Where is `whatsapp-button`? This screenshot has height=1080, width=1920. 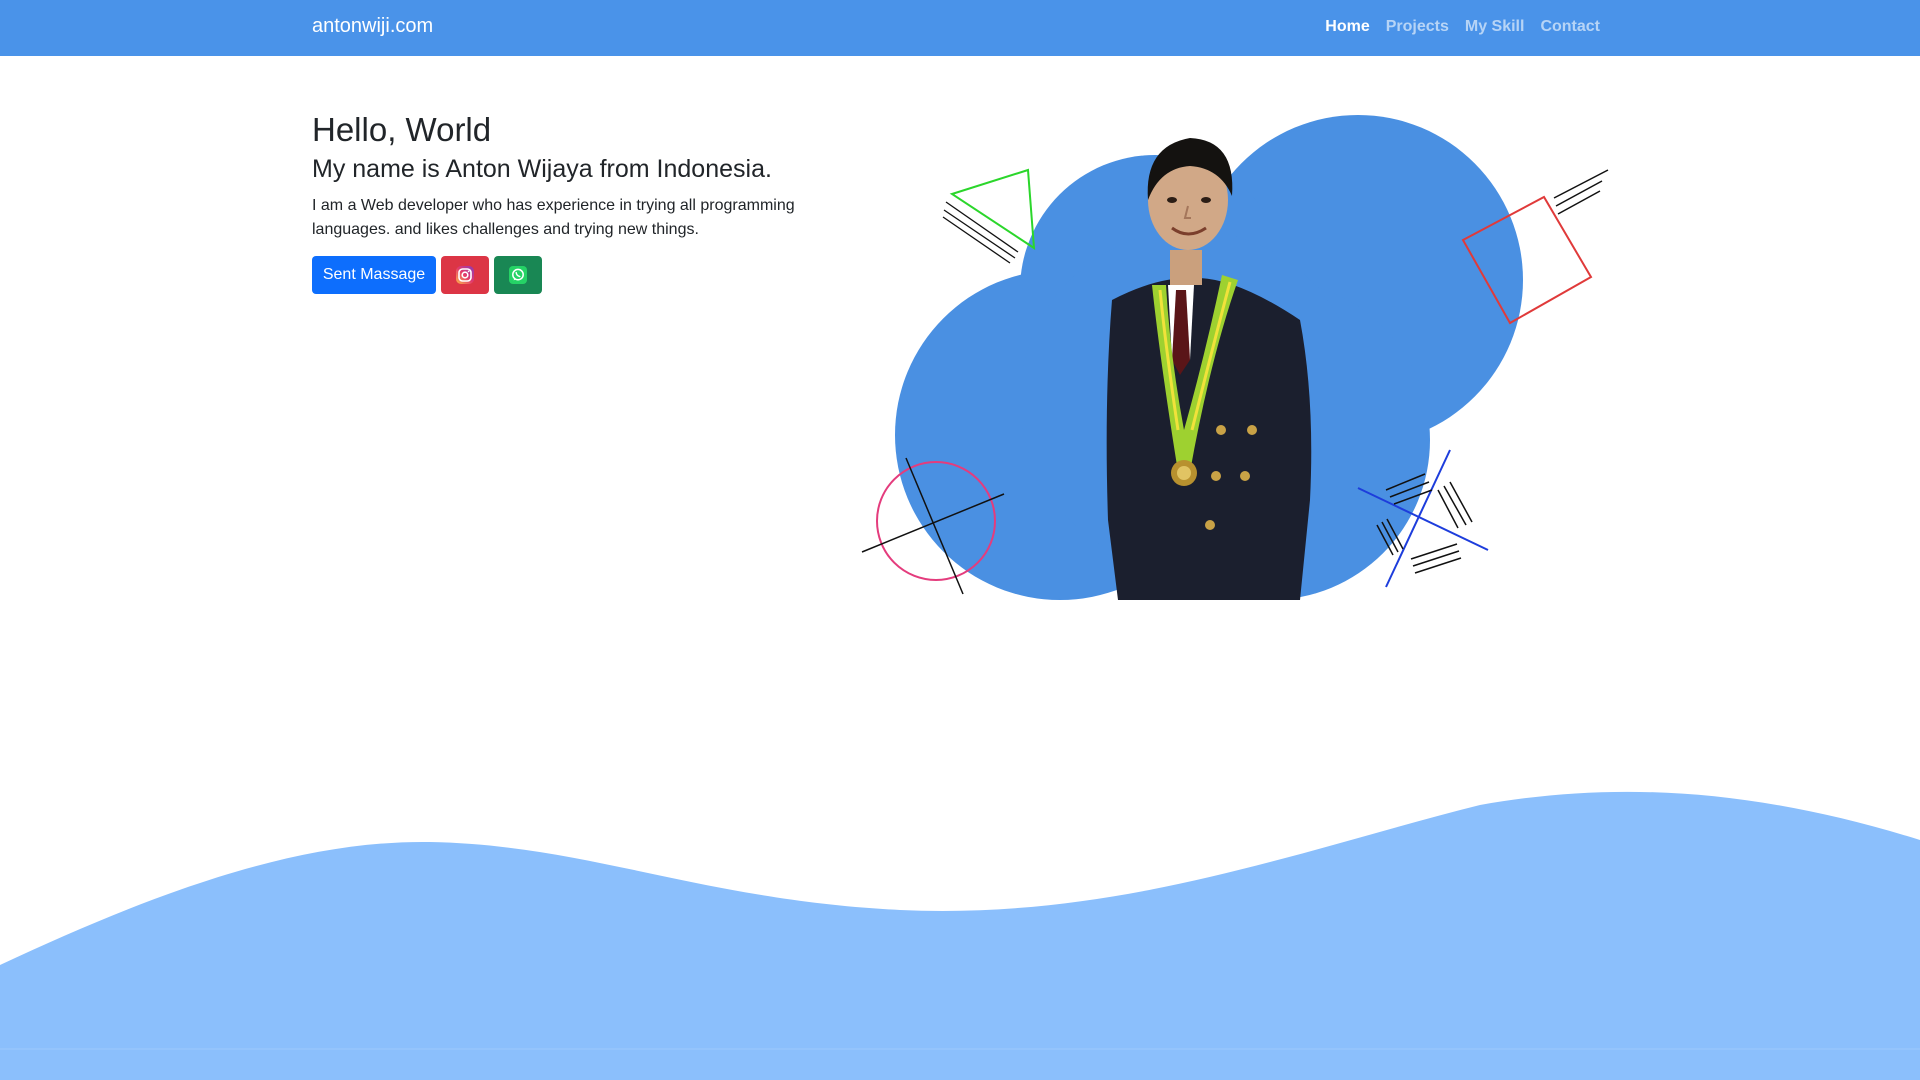
whatsapp-button is located at coordinates (518, 274).